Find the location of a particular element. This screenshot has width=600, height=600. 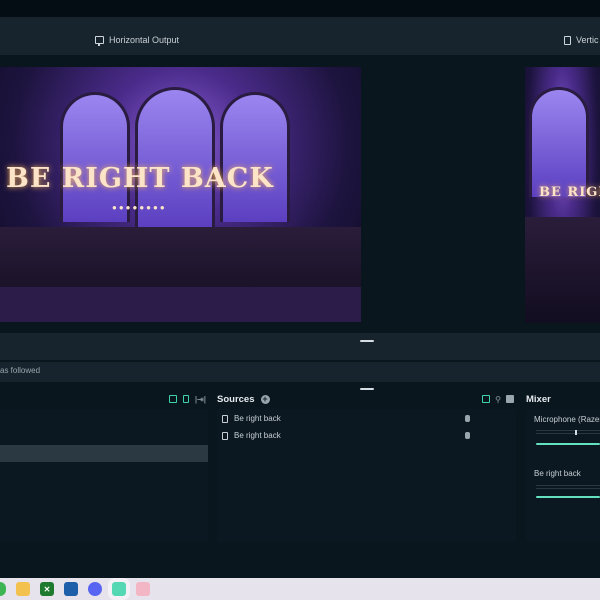

sources-title: Sources is located at coordinates (236, 399).